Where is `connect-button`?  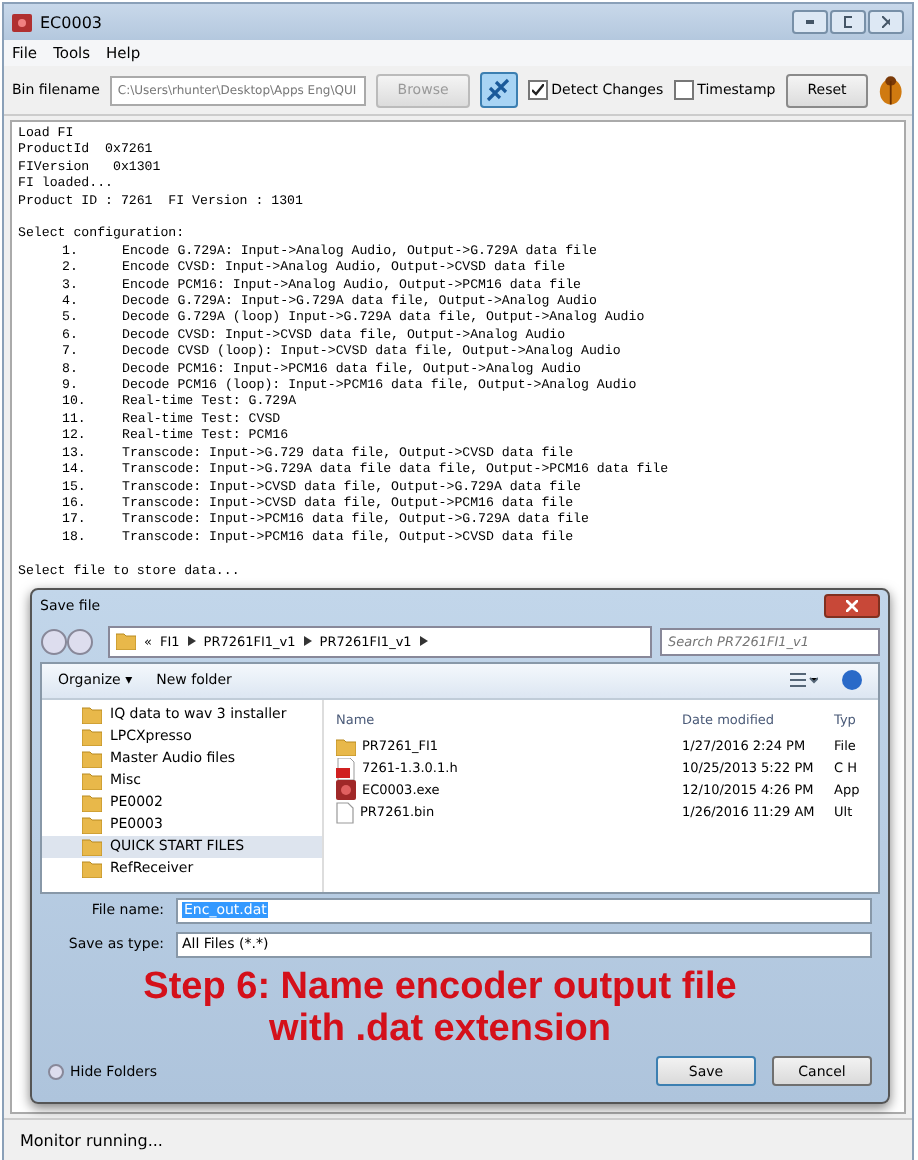
connect-button is located at coordinates (499, 90).